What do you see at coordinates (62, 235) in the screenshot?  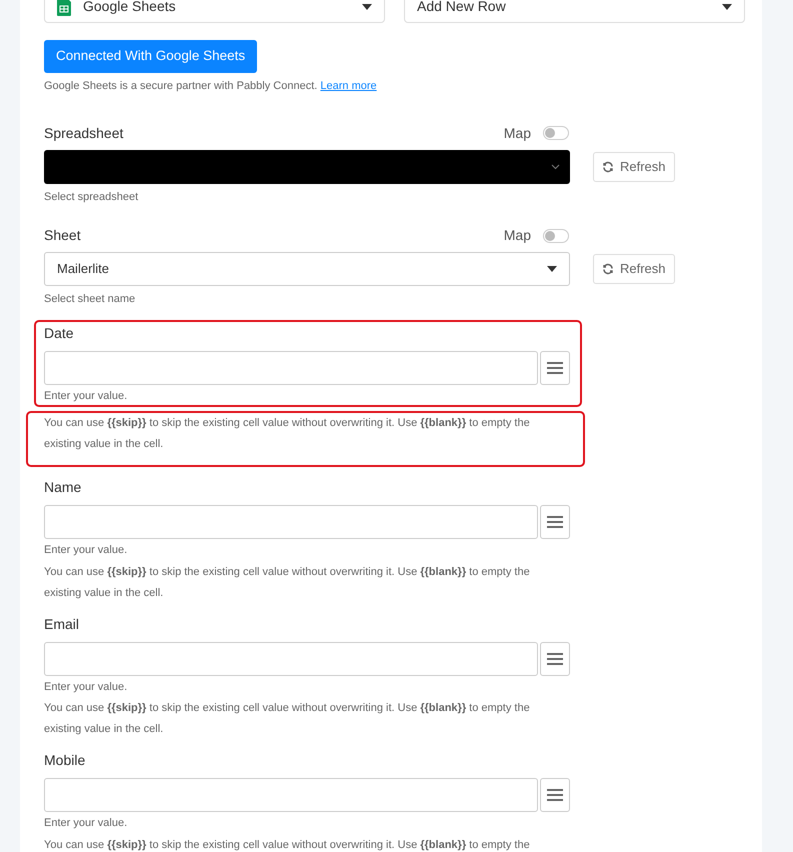 I see `field-label: Sheet` at bounding box center [62, 235].